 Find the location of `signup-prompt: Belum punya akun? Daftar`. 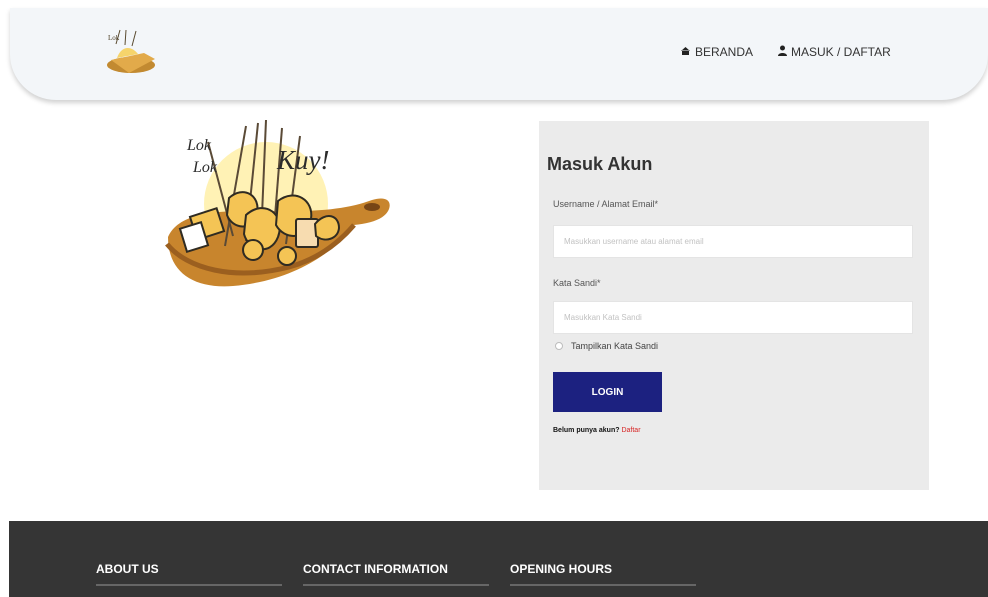

signup-prompt: Belum punya akun? Daftar is located at coordinates (597, 430).